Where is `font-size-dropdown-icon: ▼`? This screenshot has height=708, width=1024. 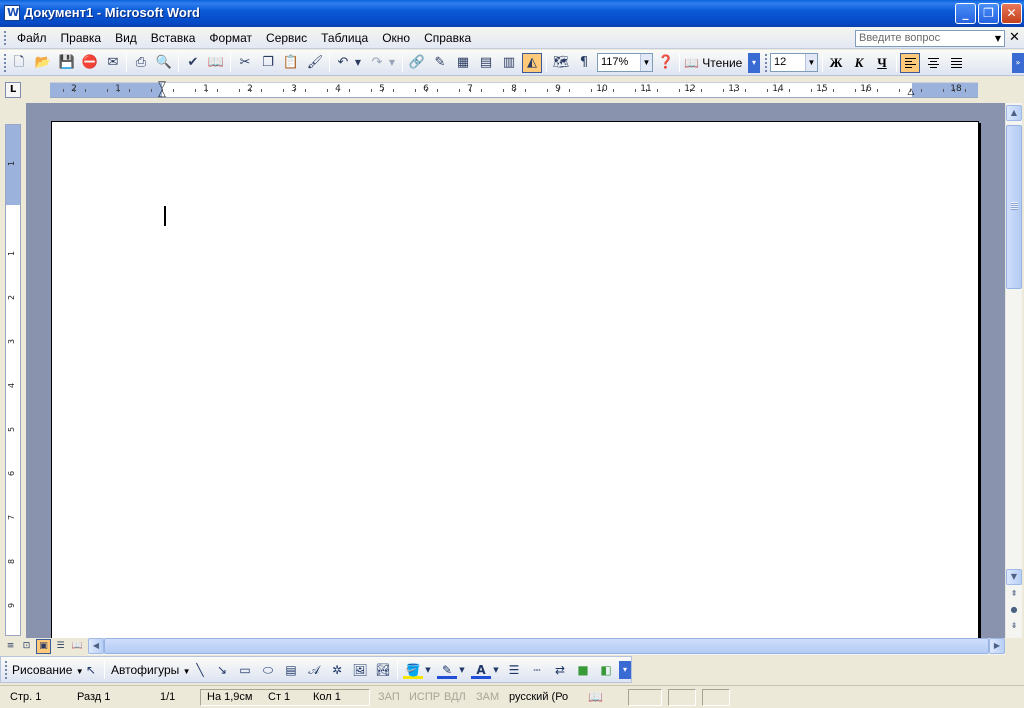 font-size-dropdown-icon: ▼ is located at coordinates (811, 62).